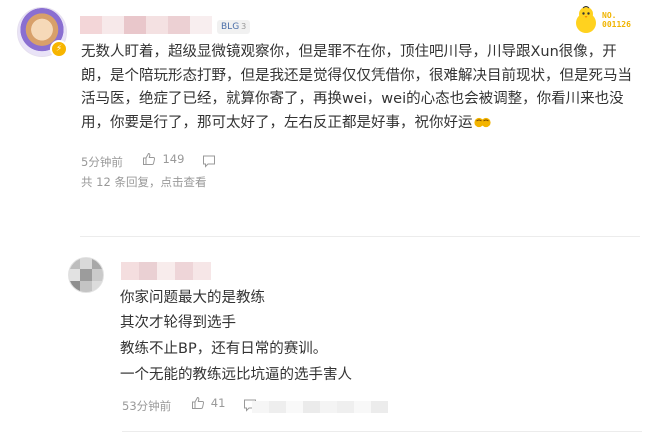 The image size is (649, 432). What do you see at coordinates (230, 27) in the screenshot?
I see `user-tag-label: BLG` at bounding box center [230, 27].